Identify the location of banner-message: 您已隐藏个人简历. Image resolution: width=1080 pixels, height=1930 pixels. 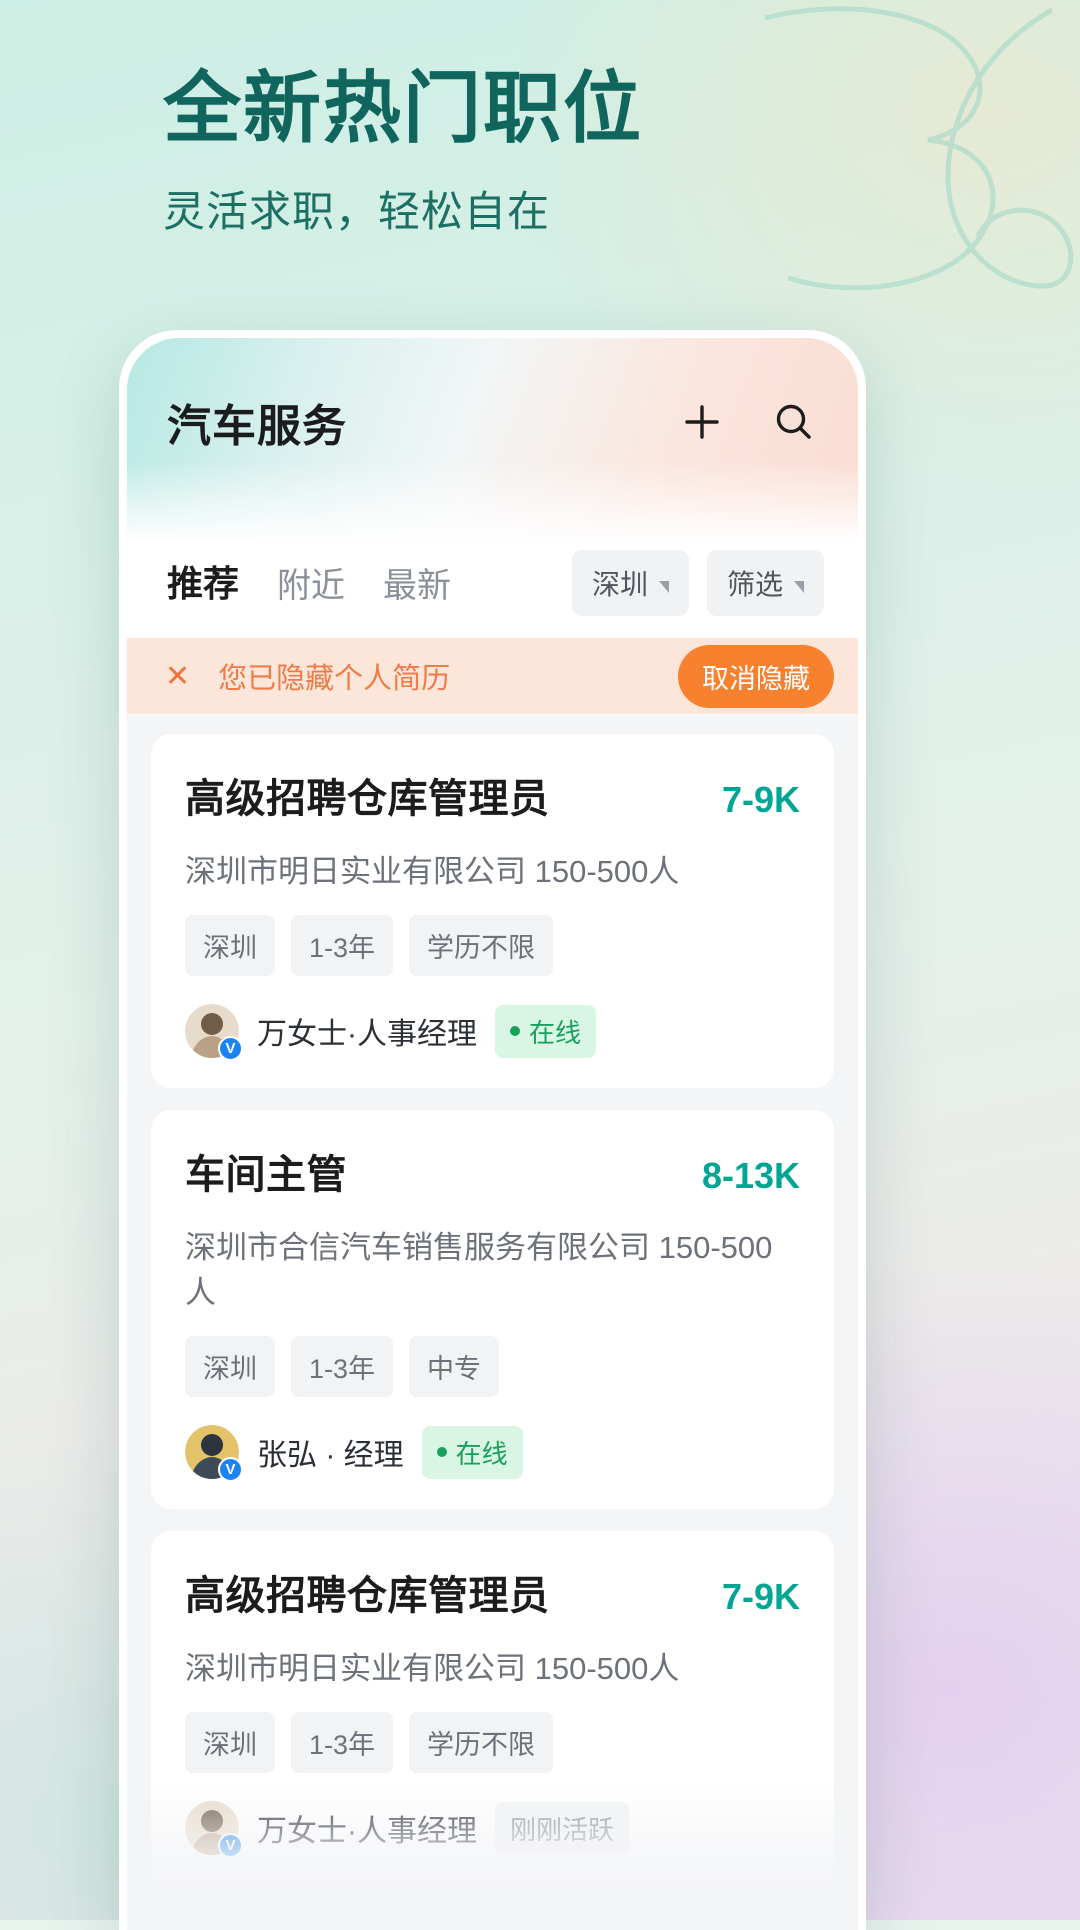
(334, 679).